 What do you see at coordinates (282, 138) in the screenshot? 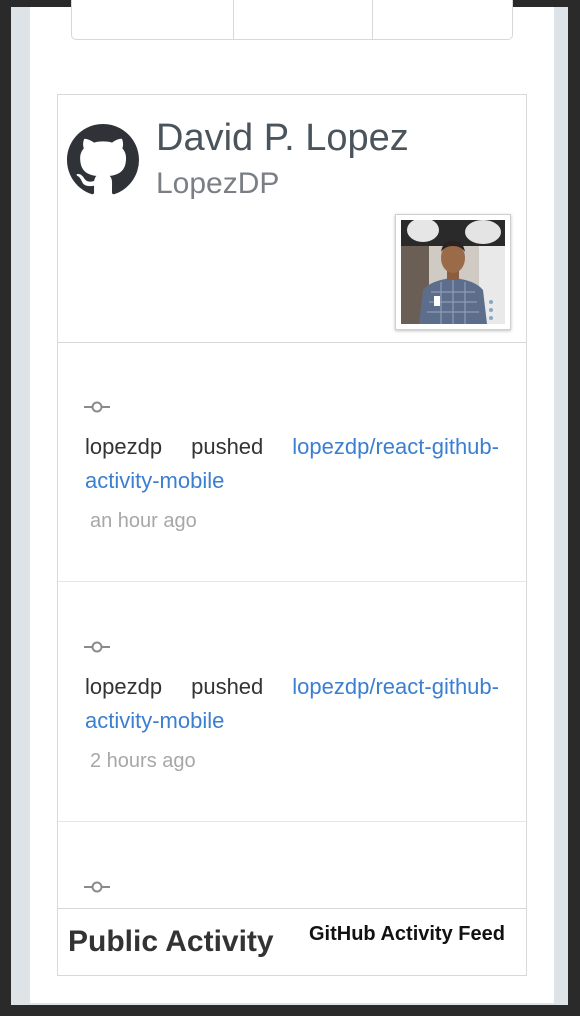
I see `profile-name: David P. Lopez` at bounding box center [282, 138].